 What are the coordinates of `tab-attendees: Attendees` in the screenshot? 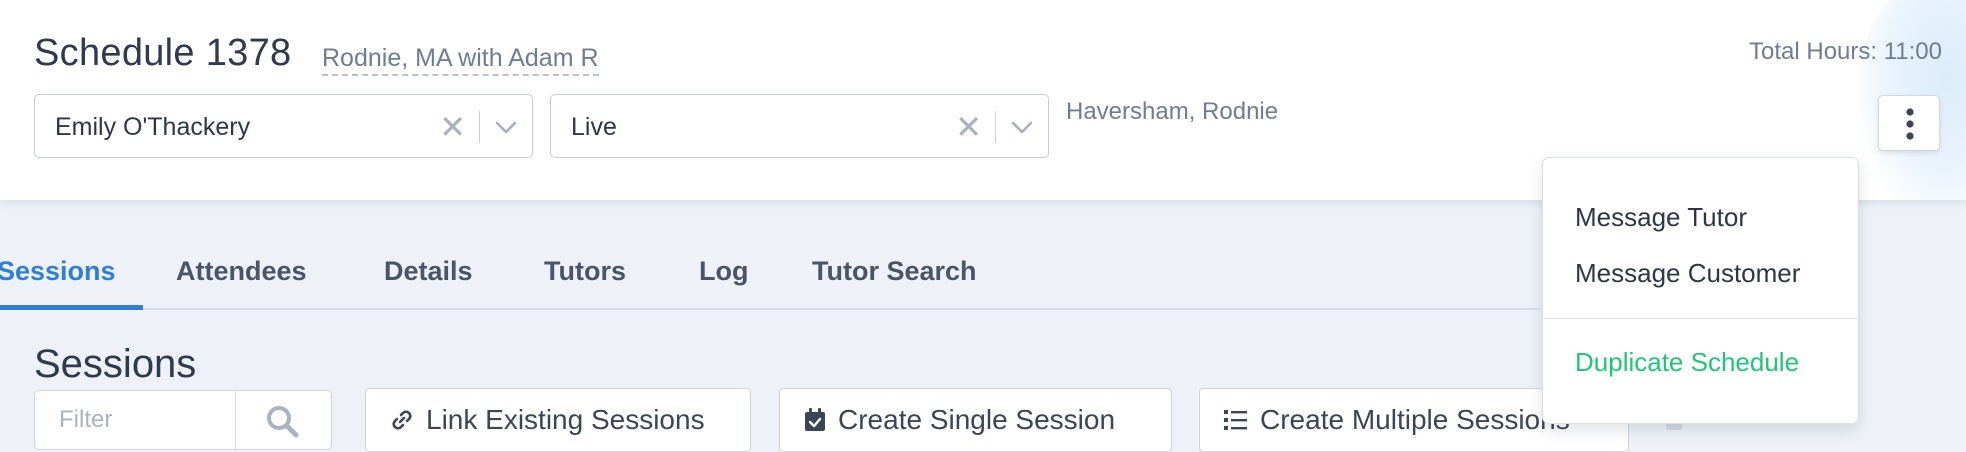 It's located at (241, 271).